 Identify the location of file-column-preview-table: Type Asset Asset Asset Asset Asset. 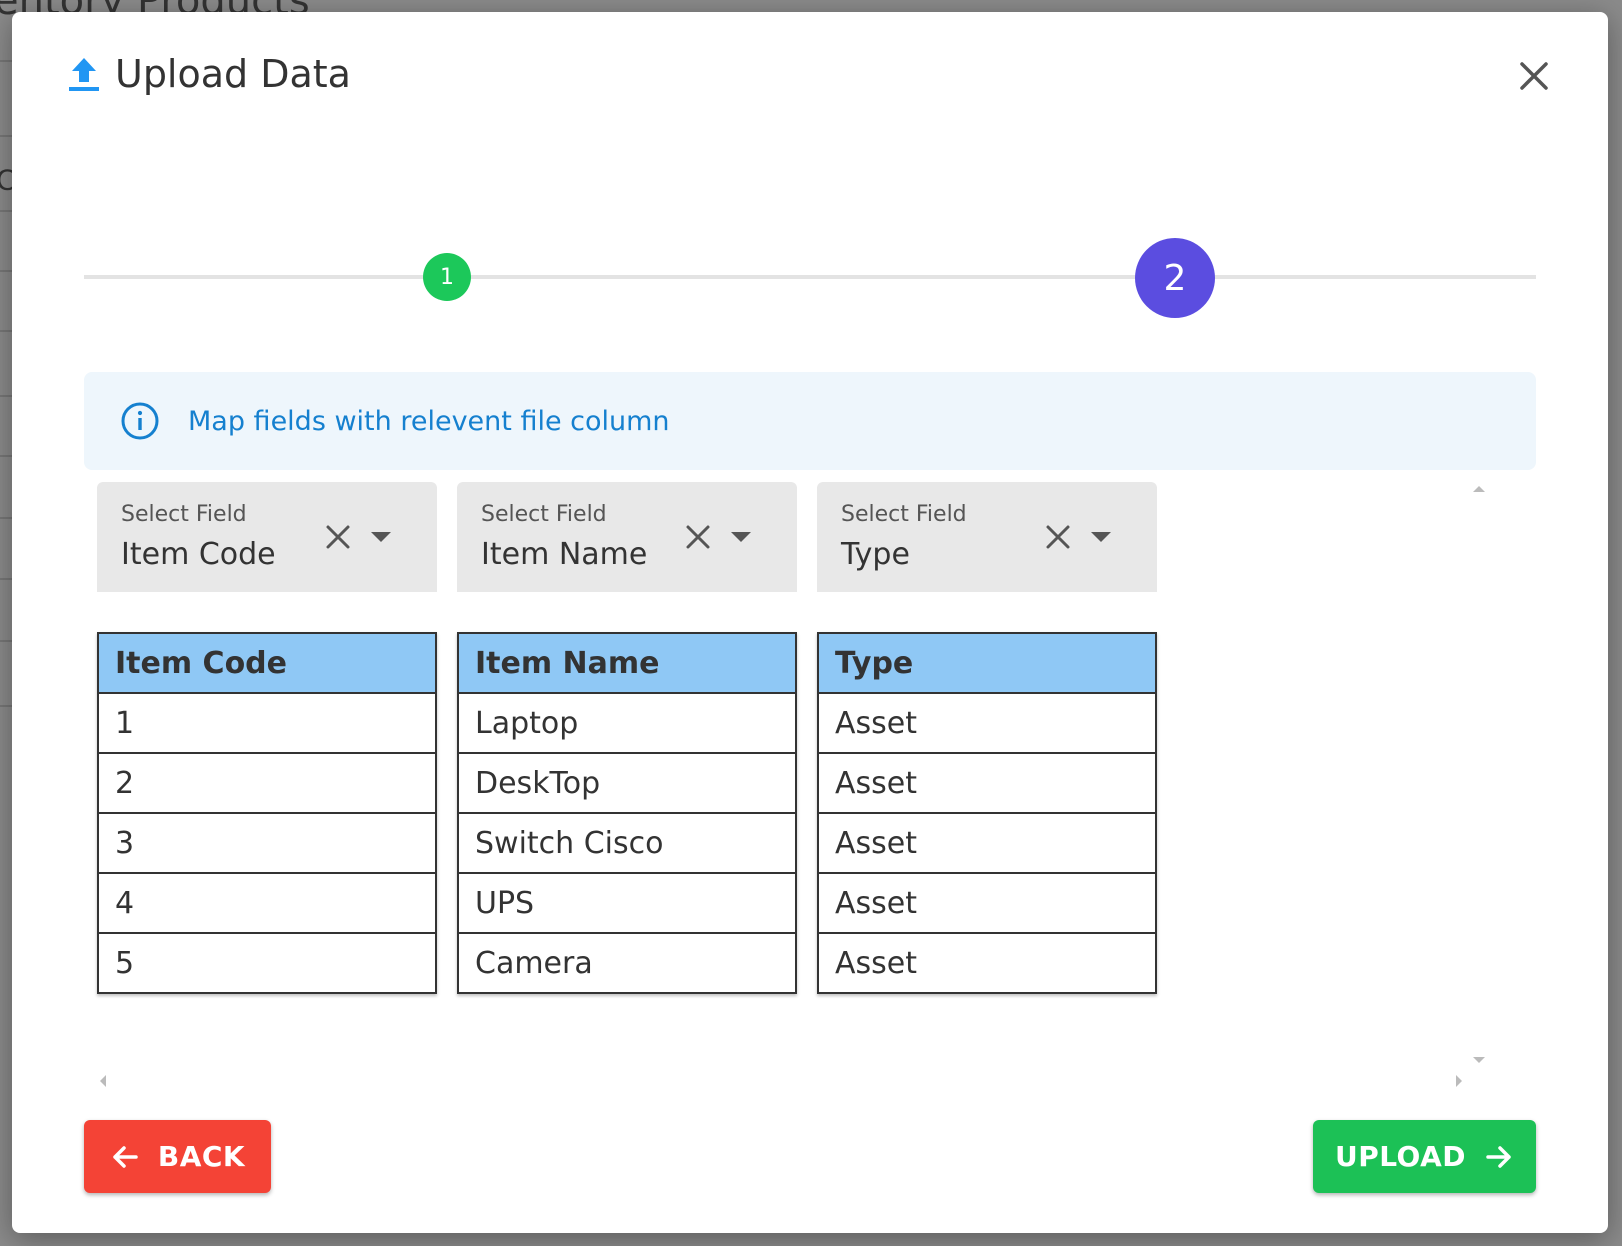
(987, 813).